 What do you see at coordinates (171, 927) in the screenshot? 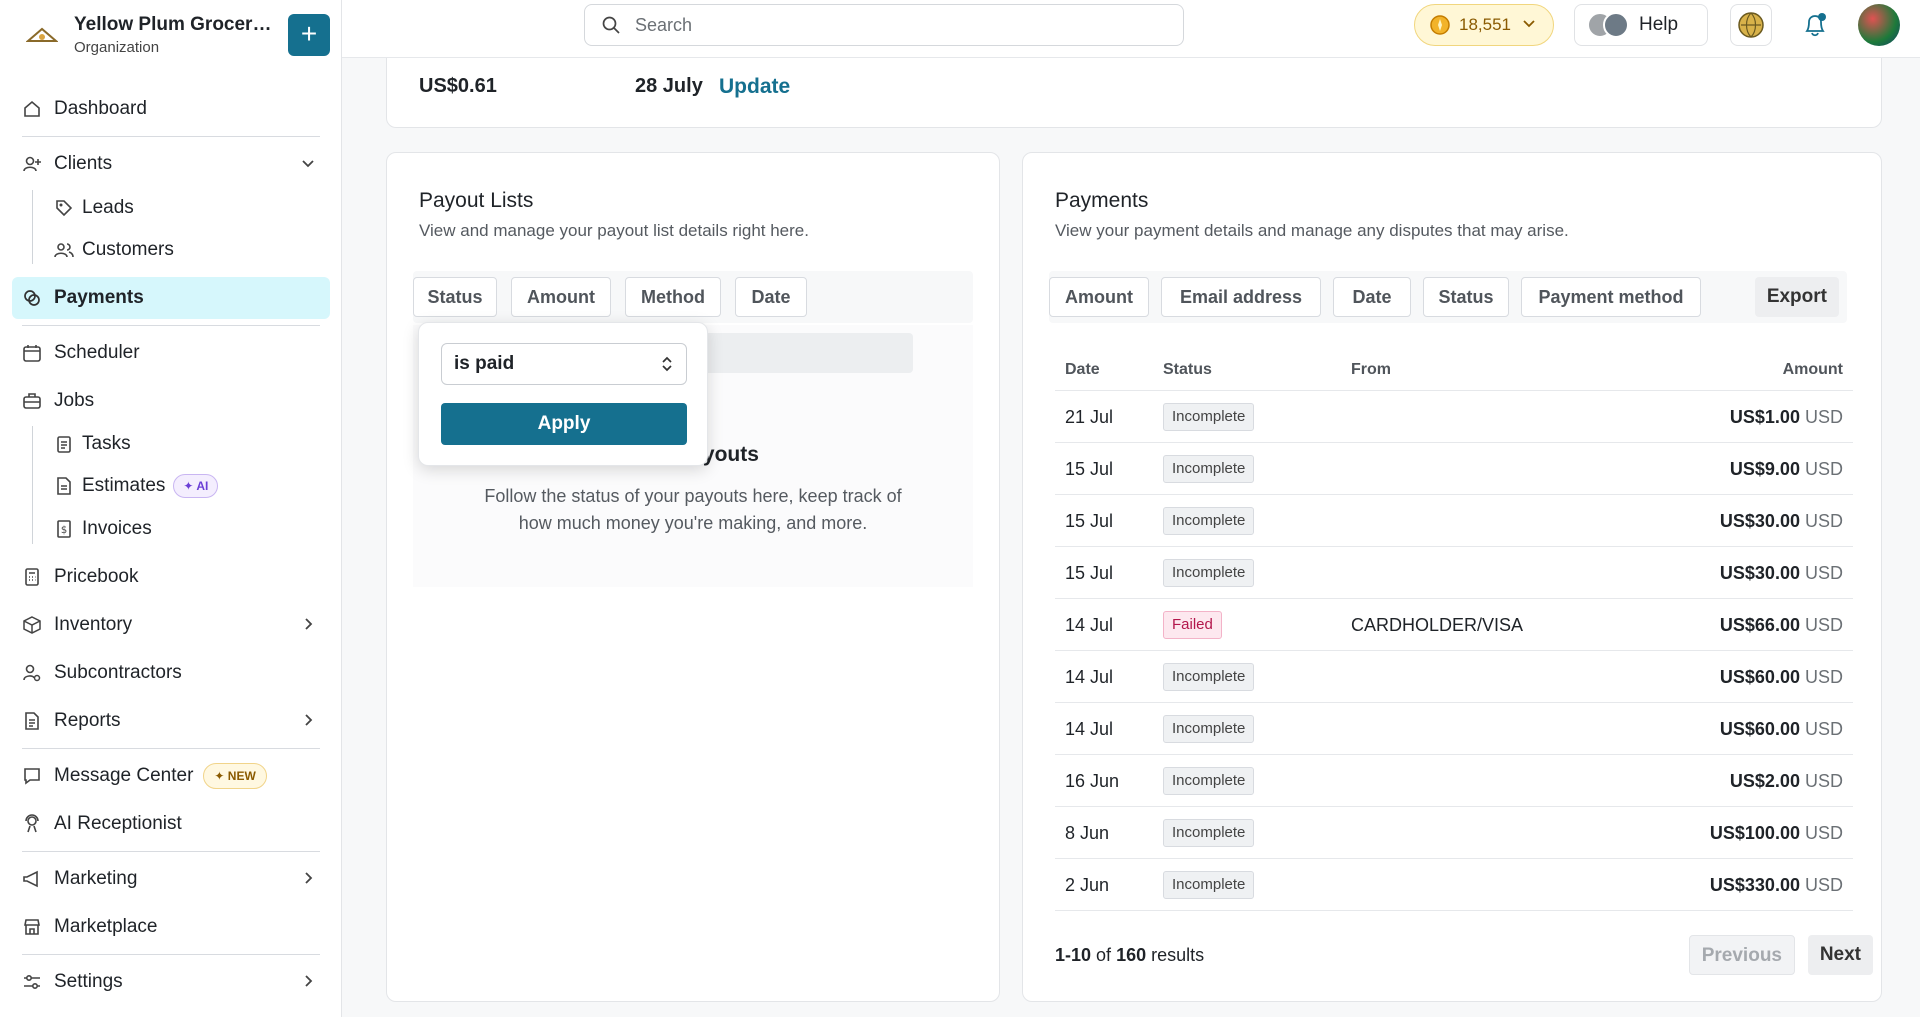
I see `sidebar-item-marketplace: Marketplace` at bounding box center [171, 927].